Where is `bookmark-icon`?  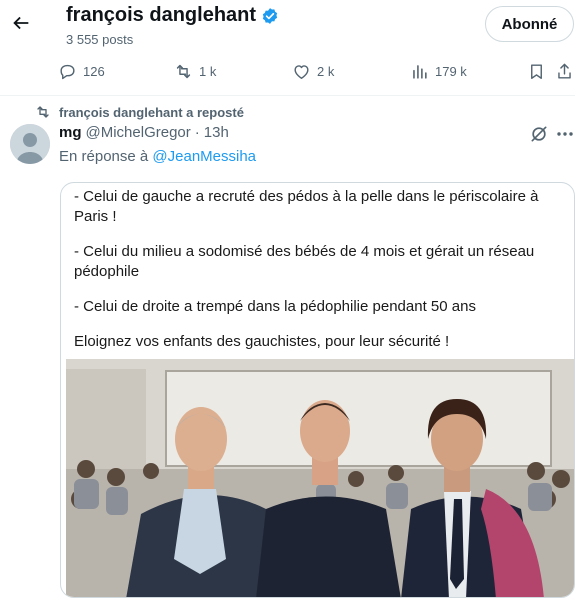 bookmark-icon is located at coordinates (536, 71).